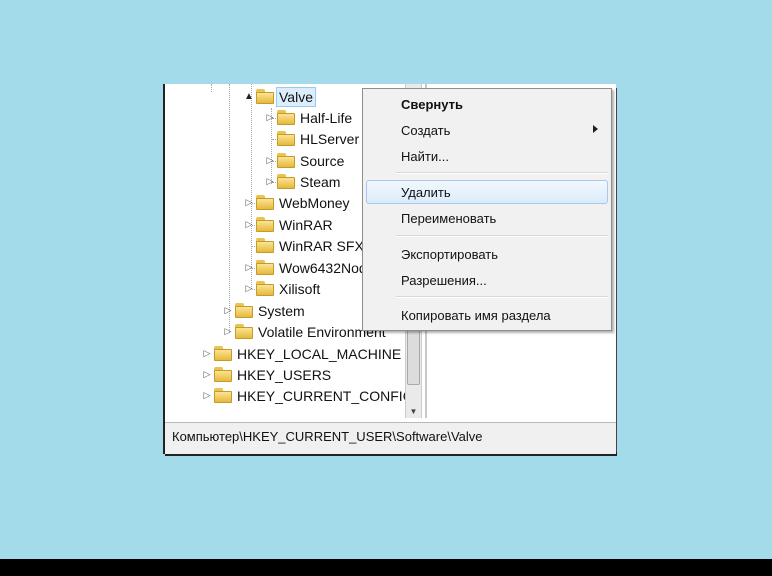 The height and width of the screenshot is (576, 772). I want to click on tree-node-system: ▷ System, so click(265, 310).